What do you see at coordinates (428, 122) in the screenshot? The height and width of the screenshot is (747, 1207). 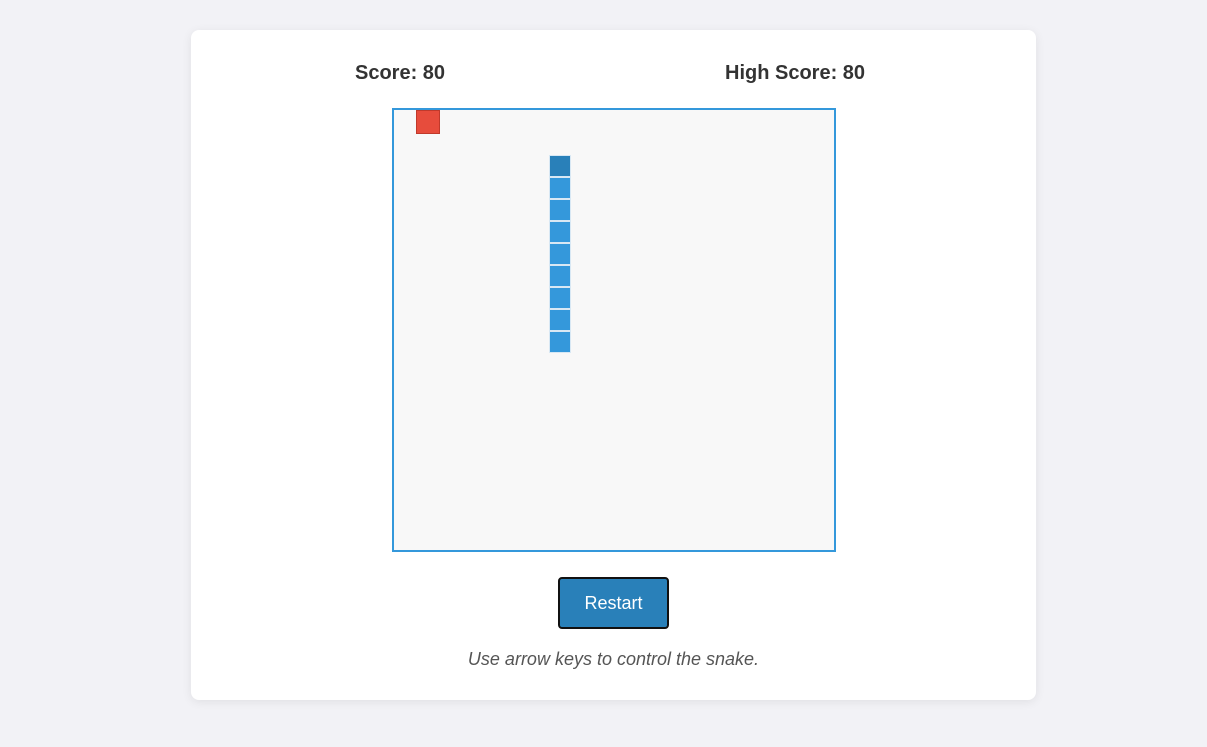 I see `food-pellet` at bounding box center [428, 122].